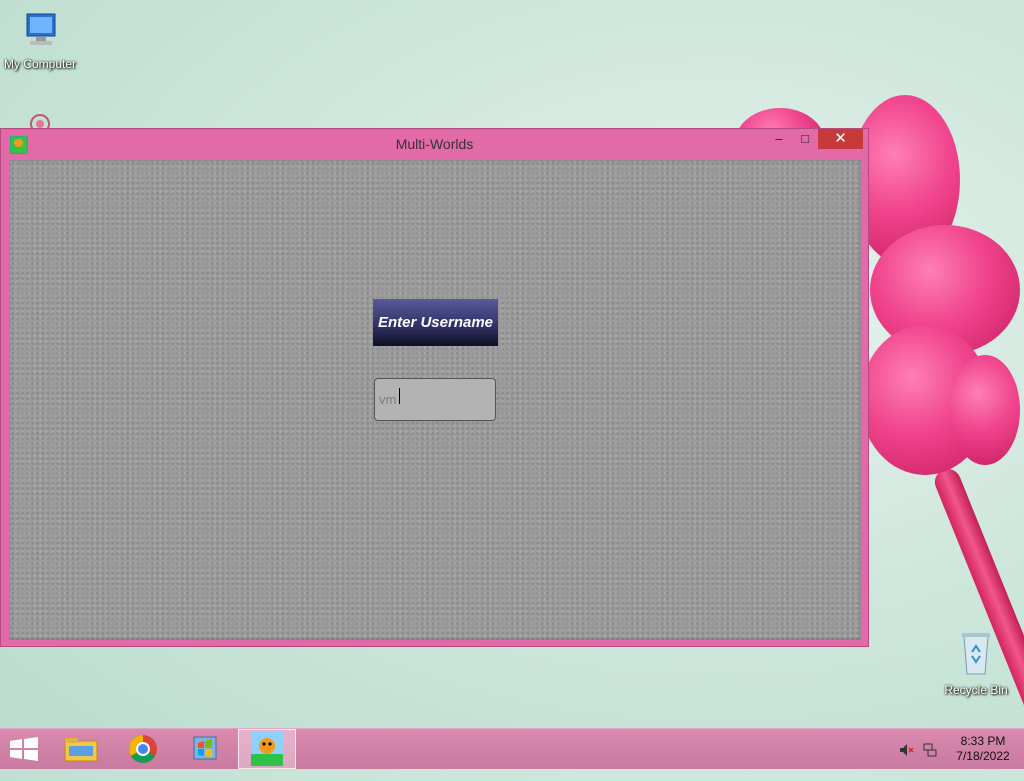  What do you see at coordinates (435, 322) in the screenshot?
I see `enter-username-label: Enter Username` at bounding box center [435, 322].